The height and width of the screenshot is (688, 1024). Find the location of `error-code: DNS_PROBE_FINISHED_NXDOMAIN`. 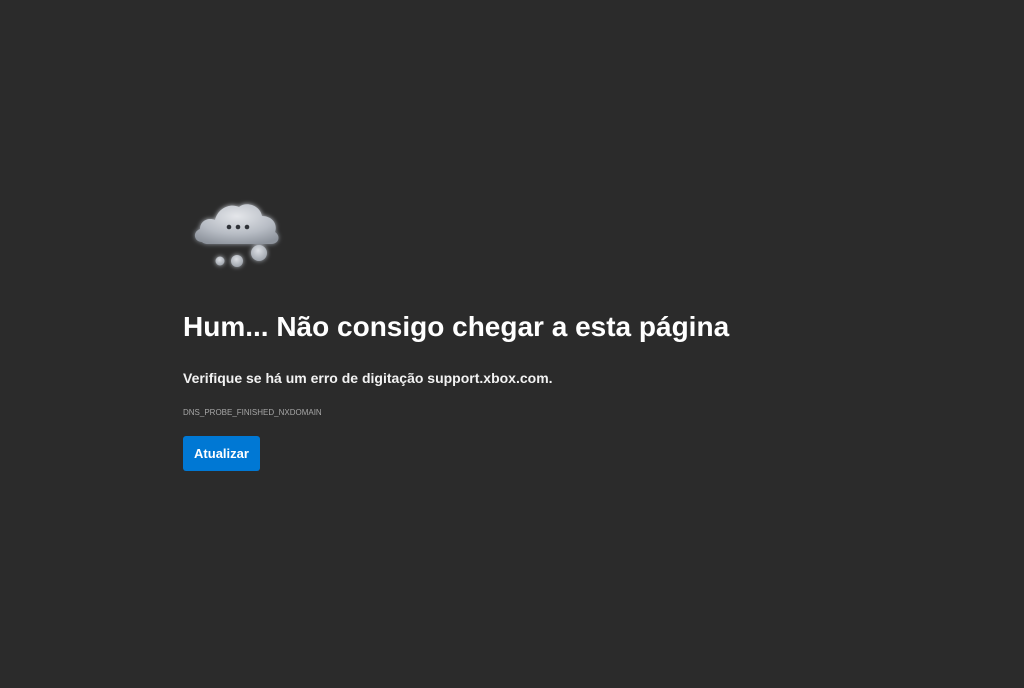

error-code: DNS_PROBE_FINISHED_NXDOMAIN is located at coordinates (252, 412).